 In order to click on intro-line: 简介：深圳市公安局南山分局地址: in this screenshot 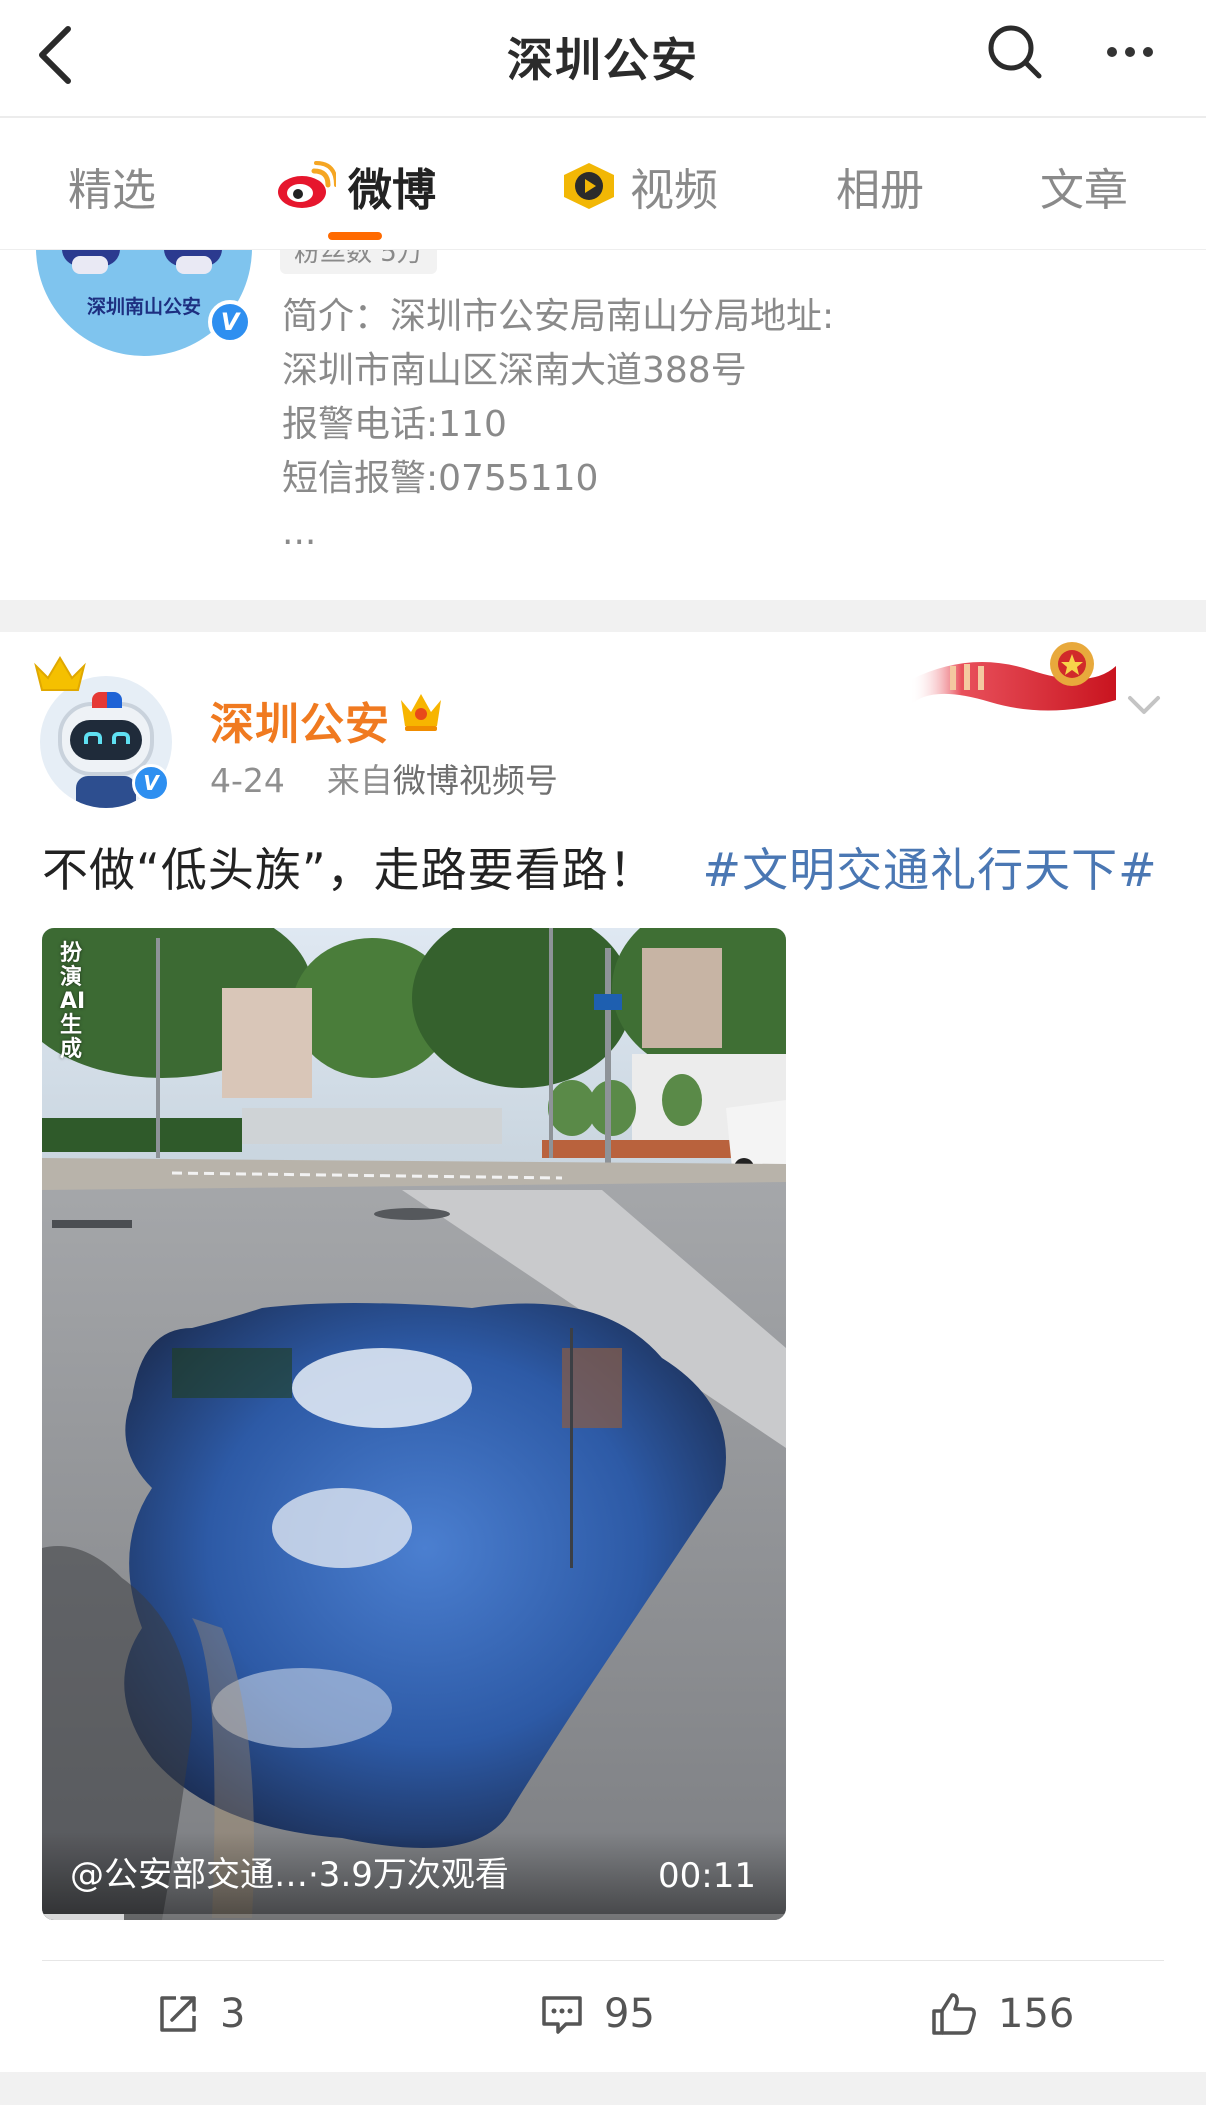, I will do `click(558, 316)`.